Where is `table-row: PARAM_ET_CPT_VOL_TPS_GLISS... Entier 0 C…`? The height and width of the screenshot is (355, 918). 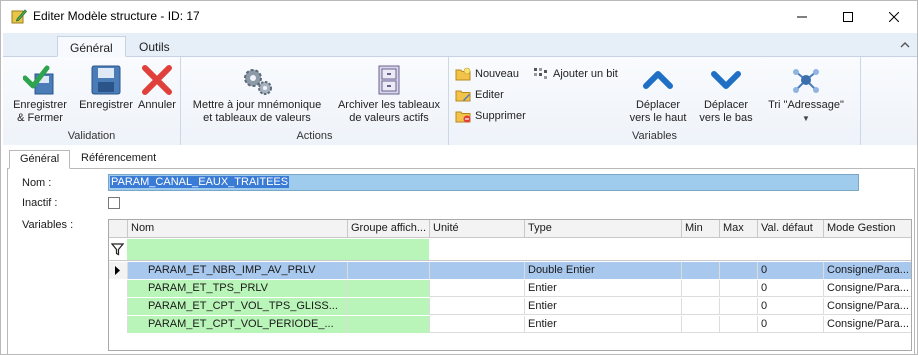 table-row: PARAM_ET_CPT_VOL_TPS_GLISS... Entier 0 C… is located at coordinates (510, 306).